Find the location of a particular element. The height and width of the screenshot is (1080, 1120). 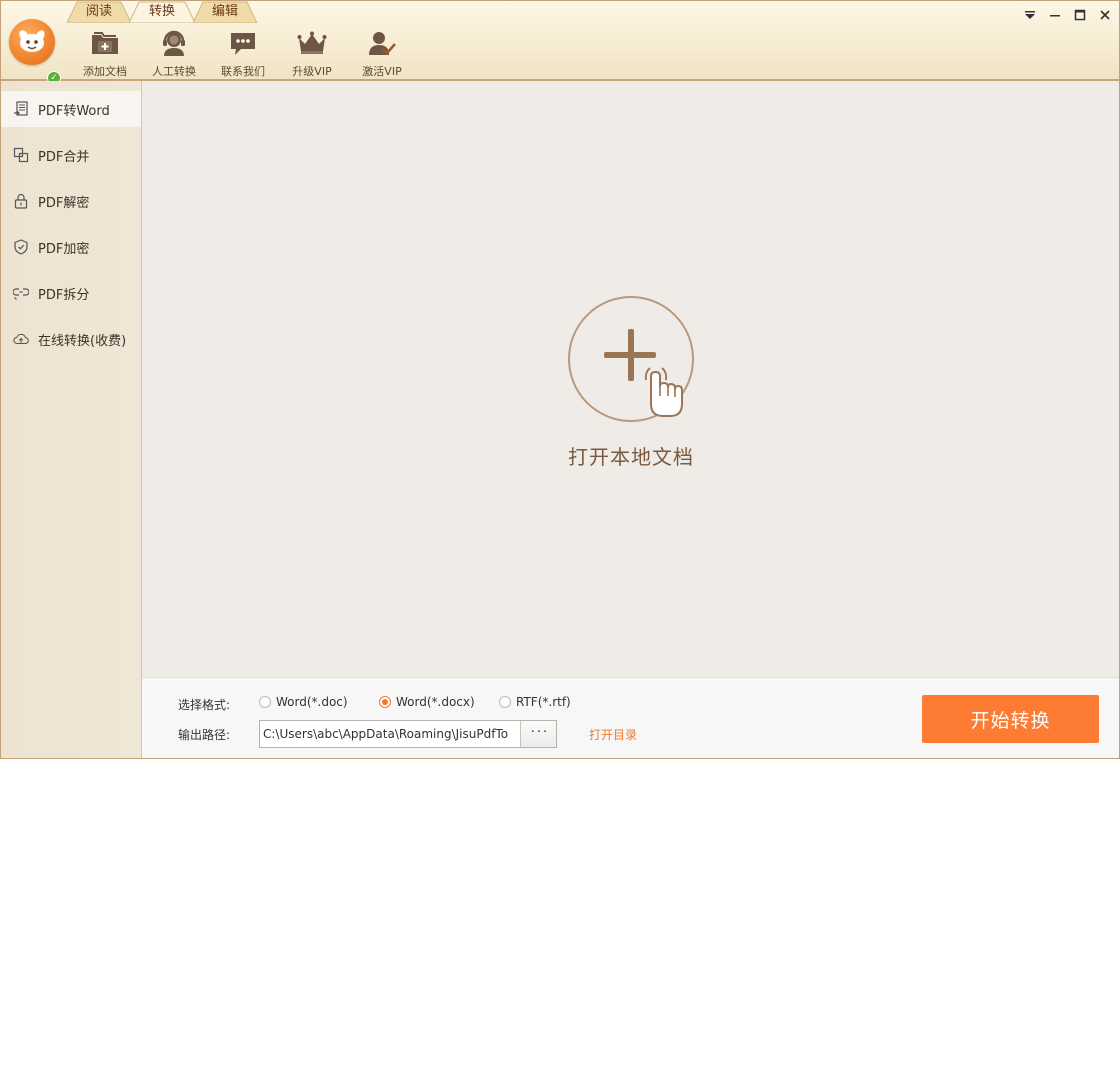

minimize-button is located at coordinates (1055, 15).